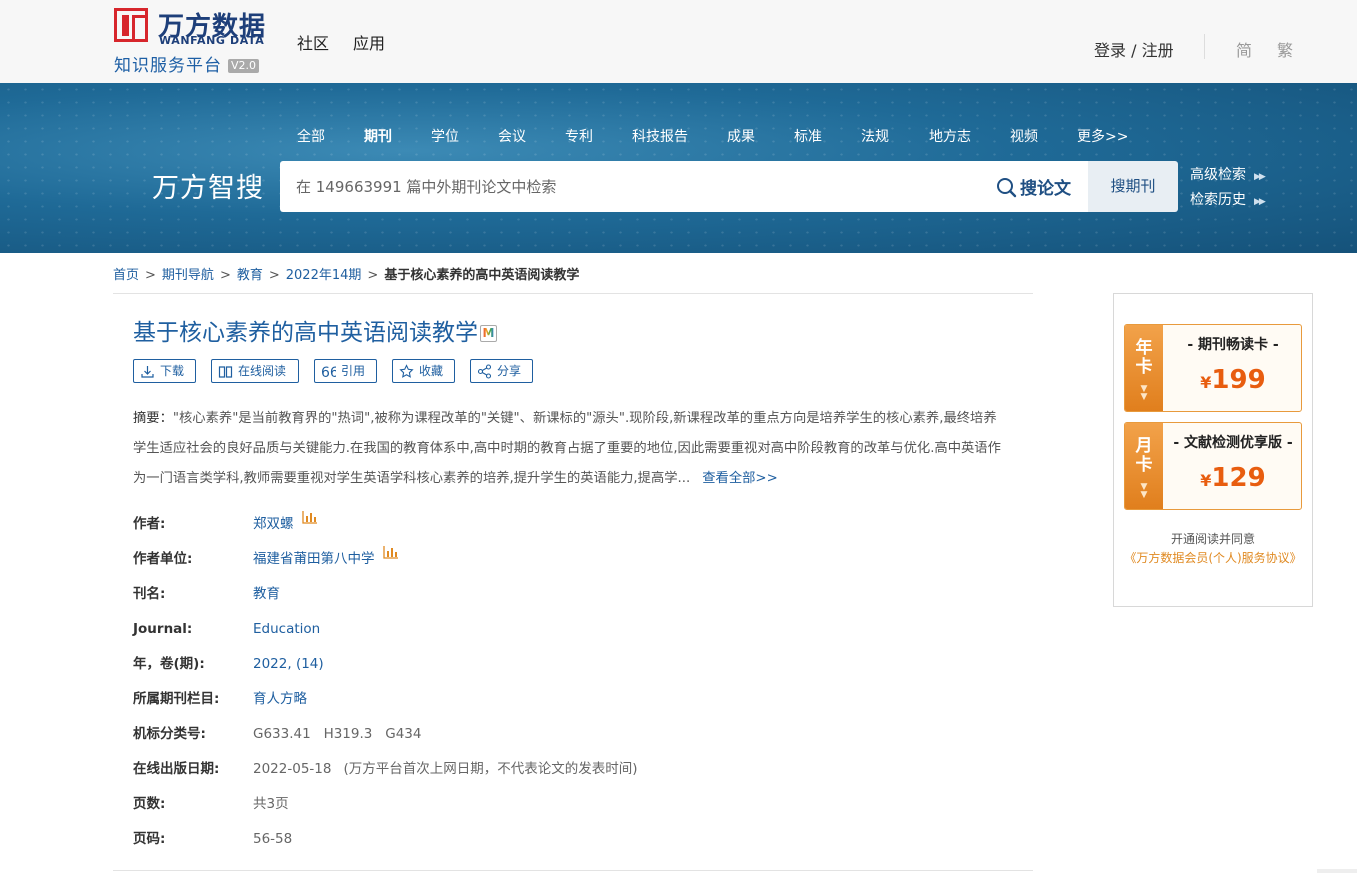  What do you see at coordinates (163, 559) in the screenshot?
I see `affiliation-label: 作者单位:` at bounding box center [163, 559].